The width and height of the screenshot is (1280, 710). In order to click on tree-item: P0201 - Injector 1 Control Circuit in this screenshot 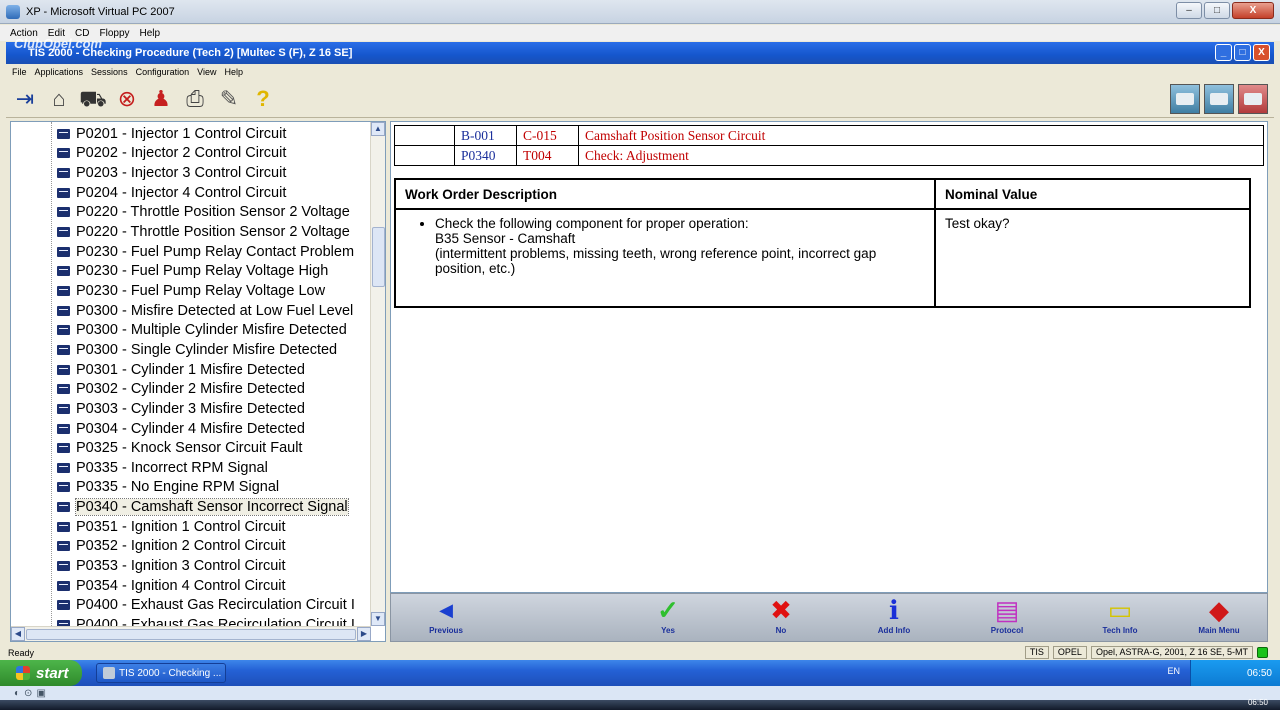, I will do `click(171, 134)`.